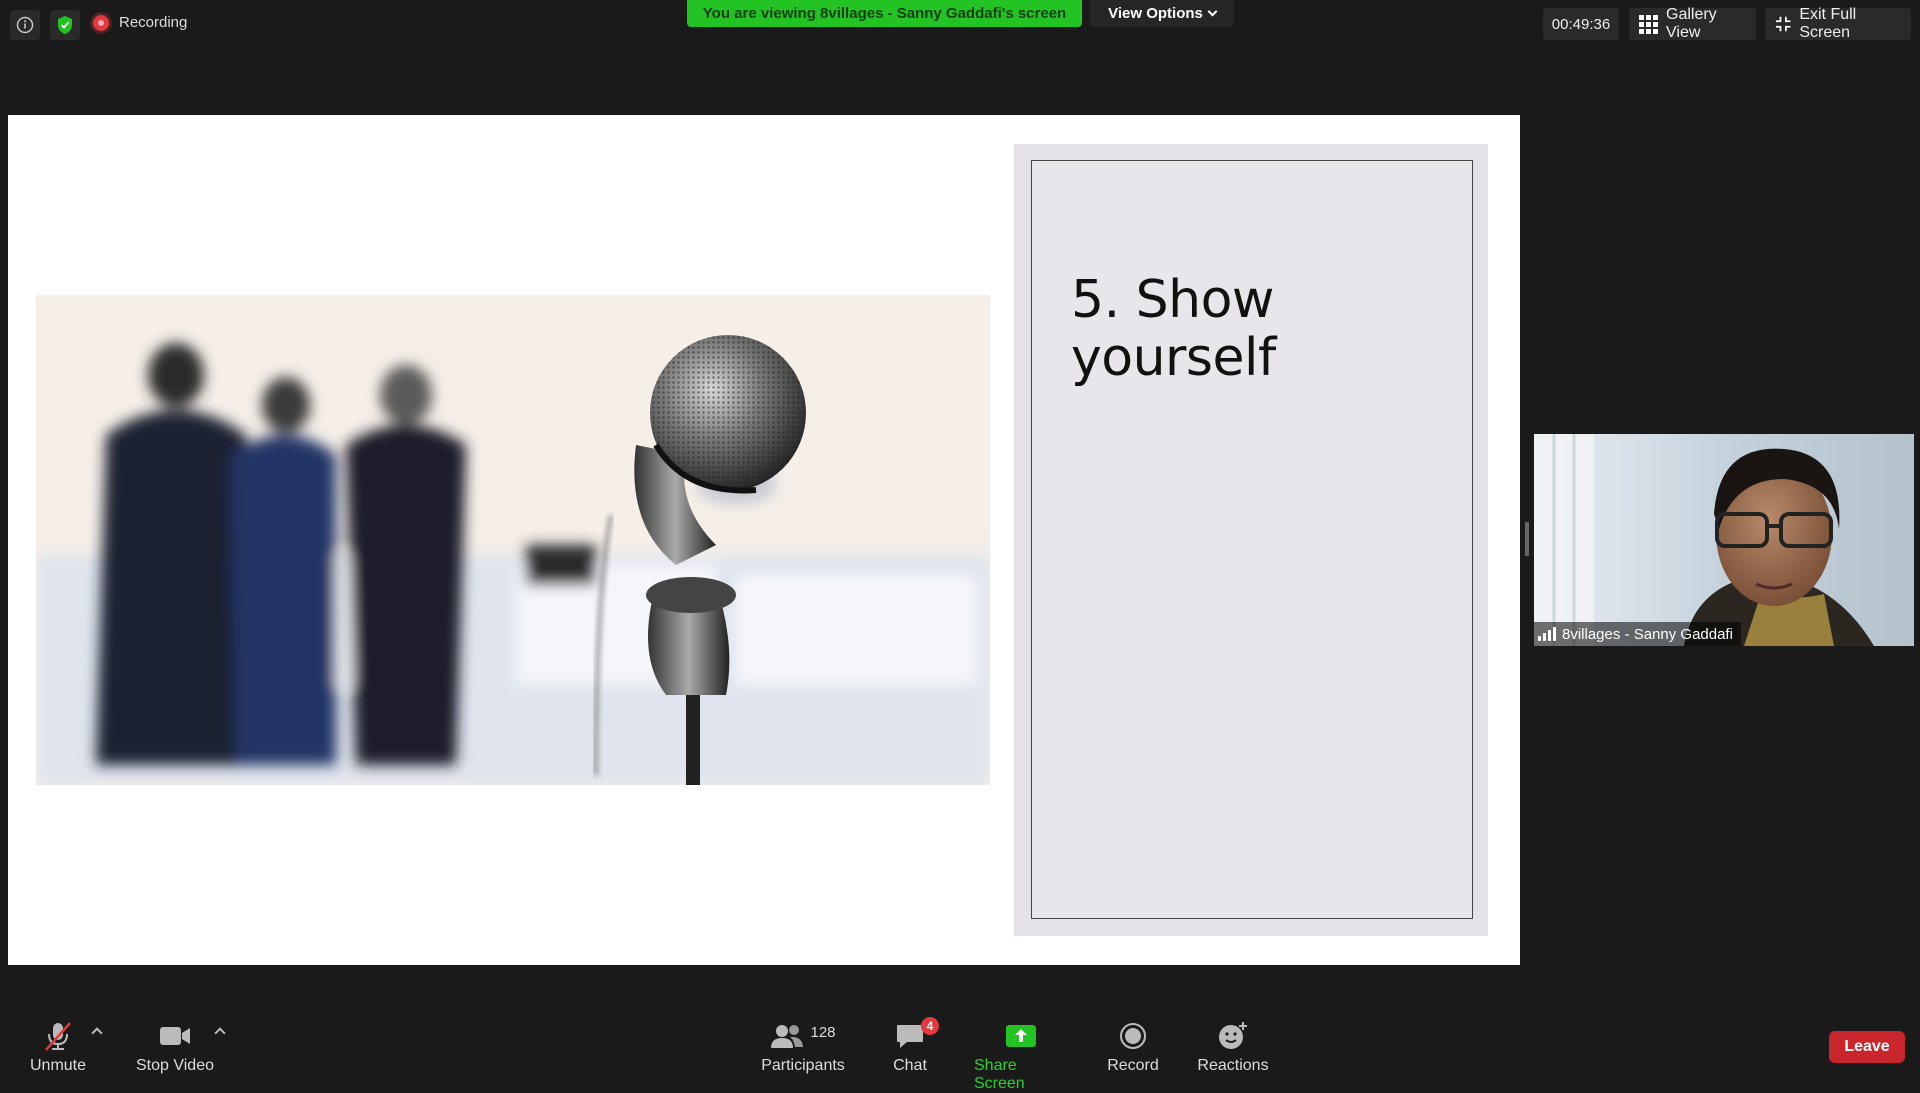 This screenshot has height=1093, width=1920. I want to click on stop-video-button: Stop Video, so click(175, 1048).